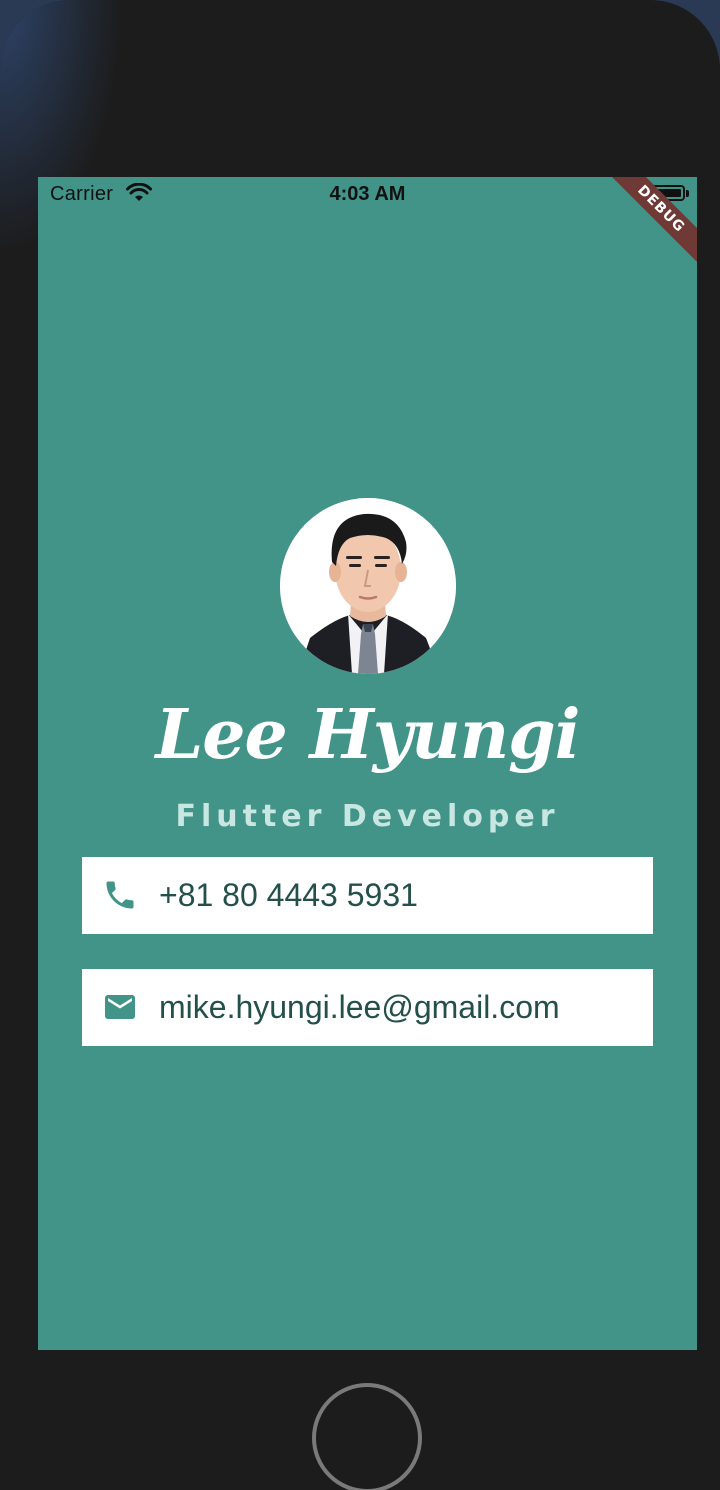 This screenshot has width=720, height=1490. What do you see at coordinates (359, 1007) in the screenshot?
I see `email-address: mike.hyungi.lee@gmail.com` at bounding box center [359, 1007].